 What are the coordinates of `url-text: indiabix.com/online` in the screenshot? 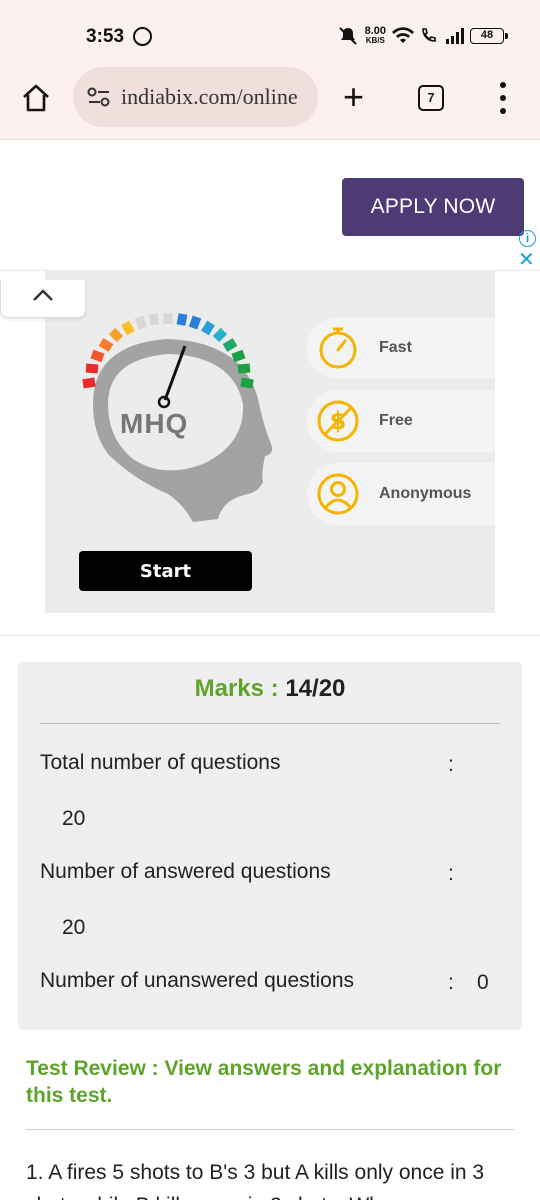 It's located at (209, 96).